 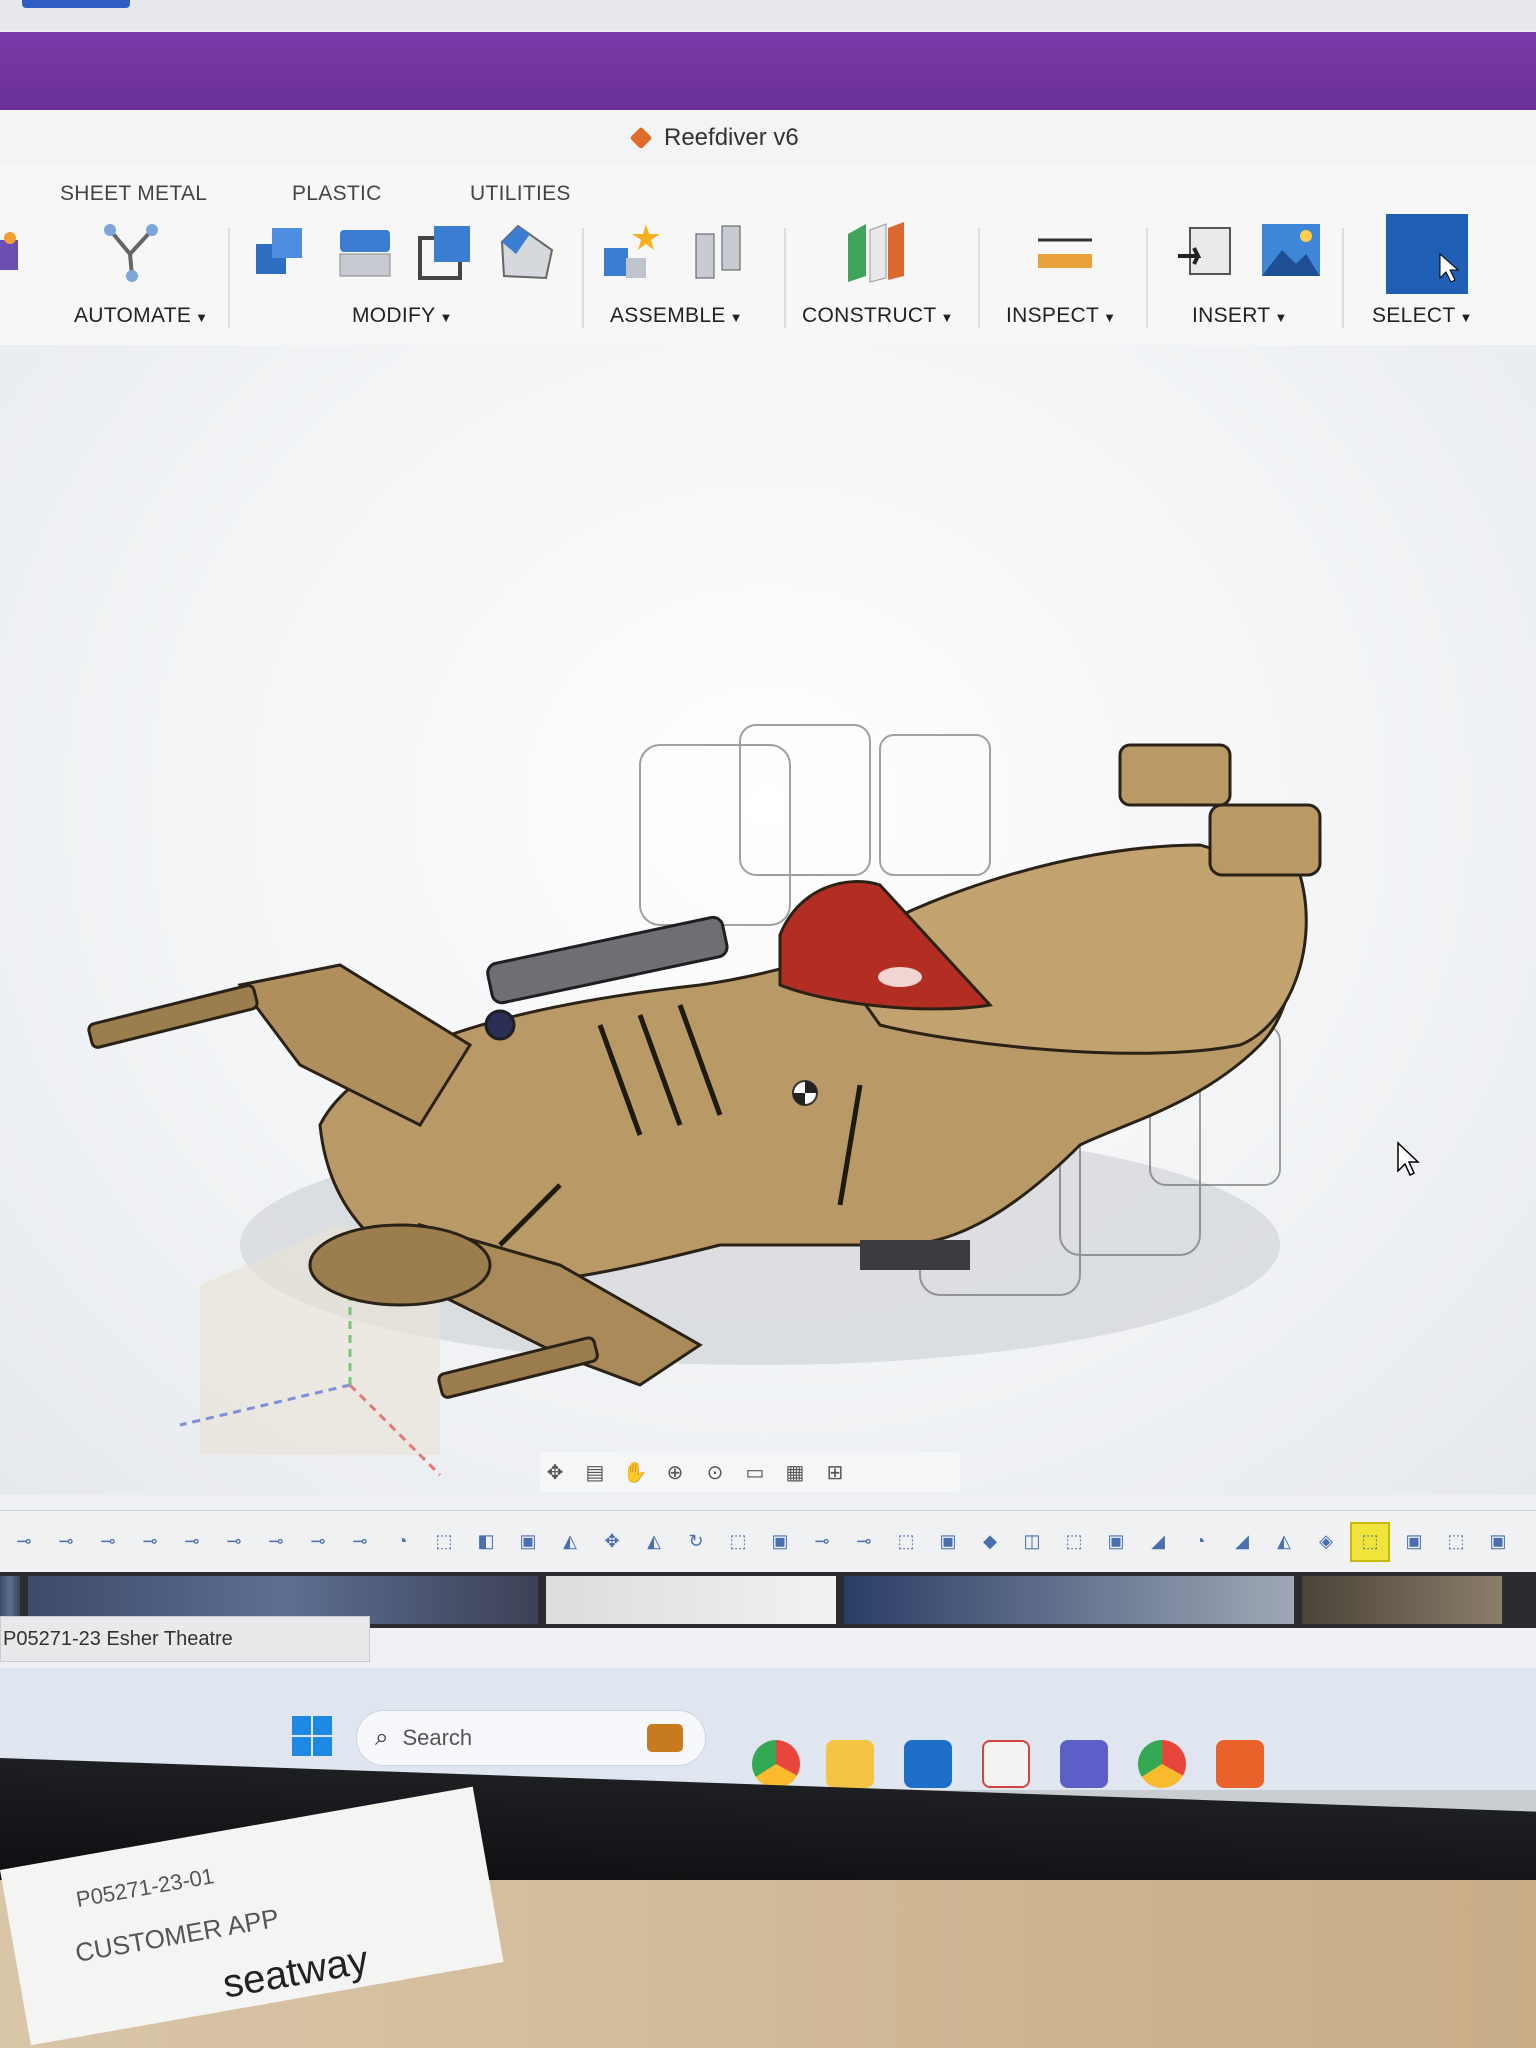 I want to click on automate-icon, so click(x=131, y=252).